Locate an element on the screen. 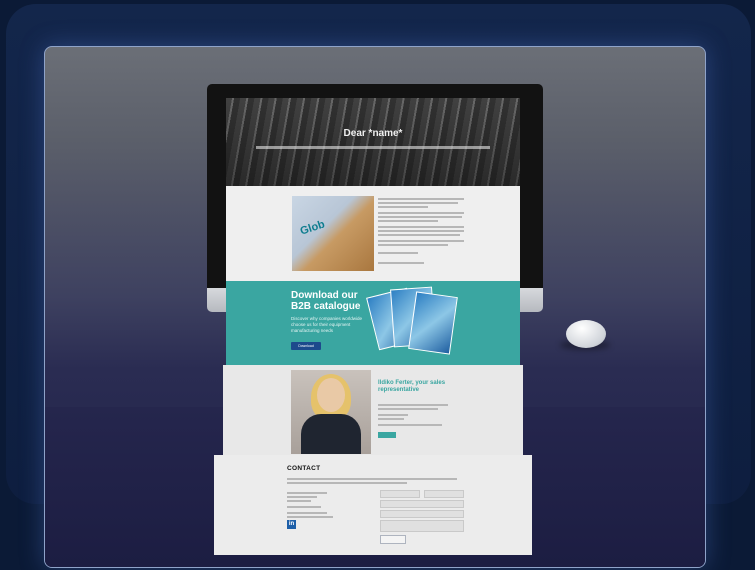 The image size is (755, 570). email-hero-banner: Dear *name* is located at coordinates (373, 142).